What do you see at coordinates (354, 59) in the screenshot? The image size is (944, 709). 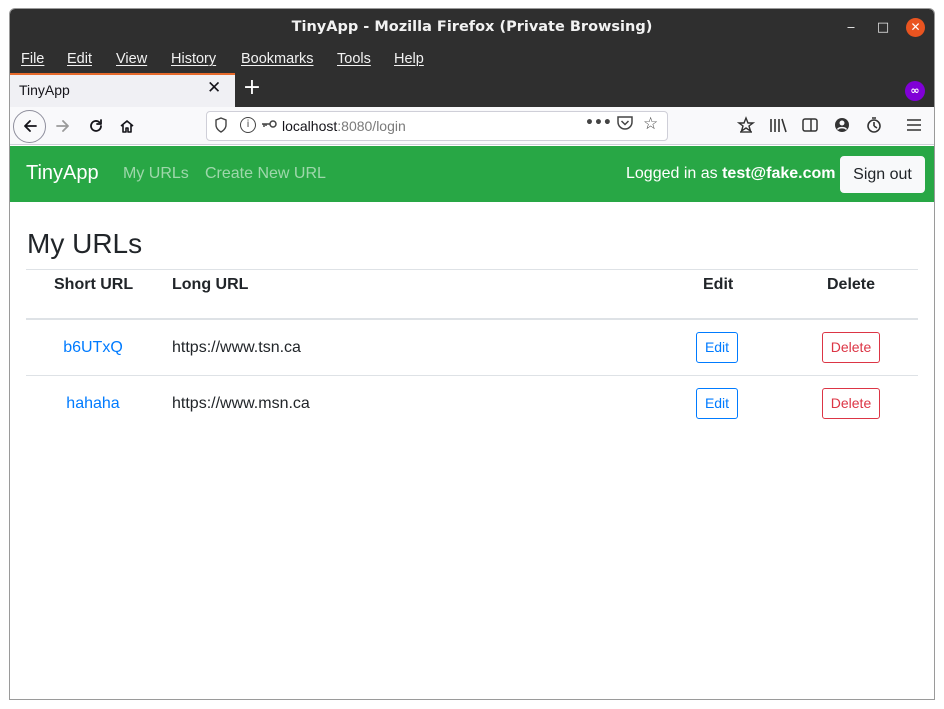 I see `menu-tools: Tools` at bounding box center [354, 59].